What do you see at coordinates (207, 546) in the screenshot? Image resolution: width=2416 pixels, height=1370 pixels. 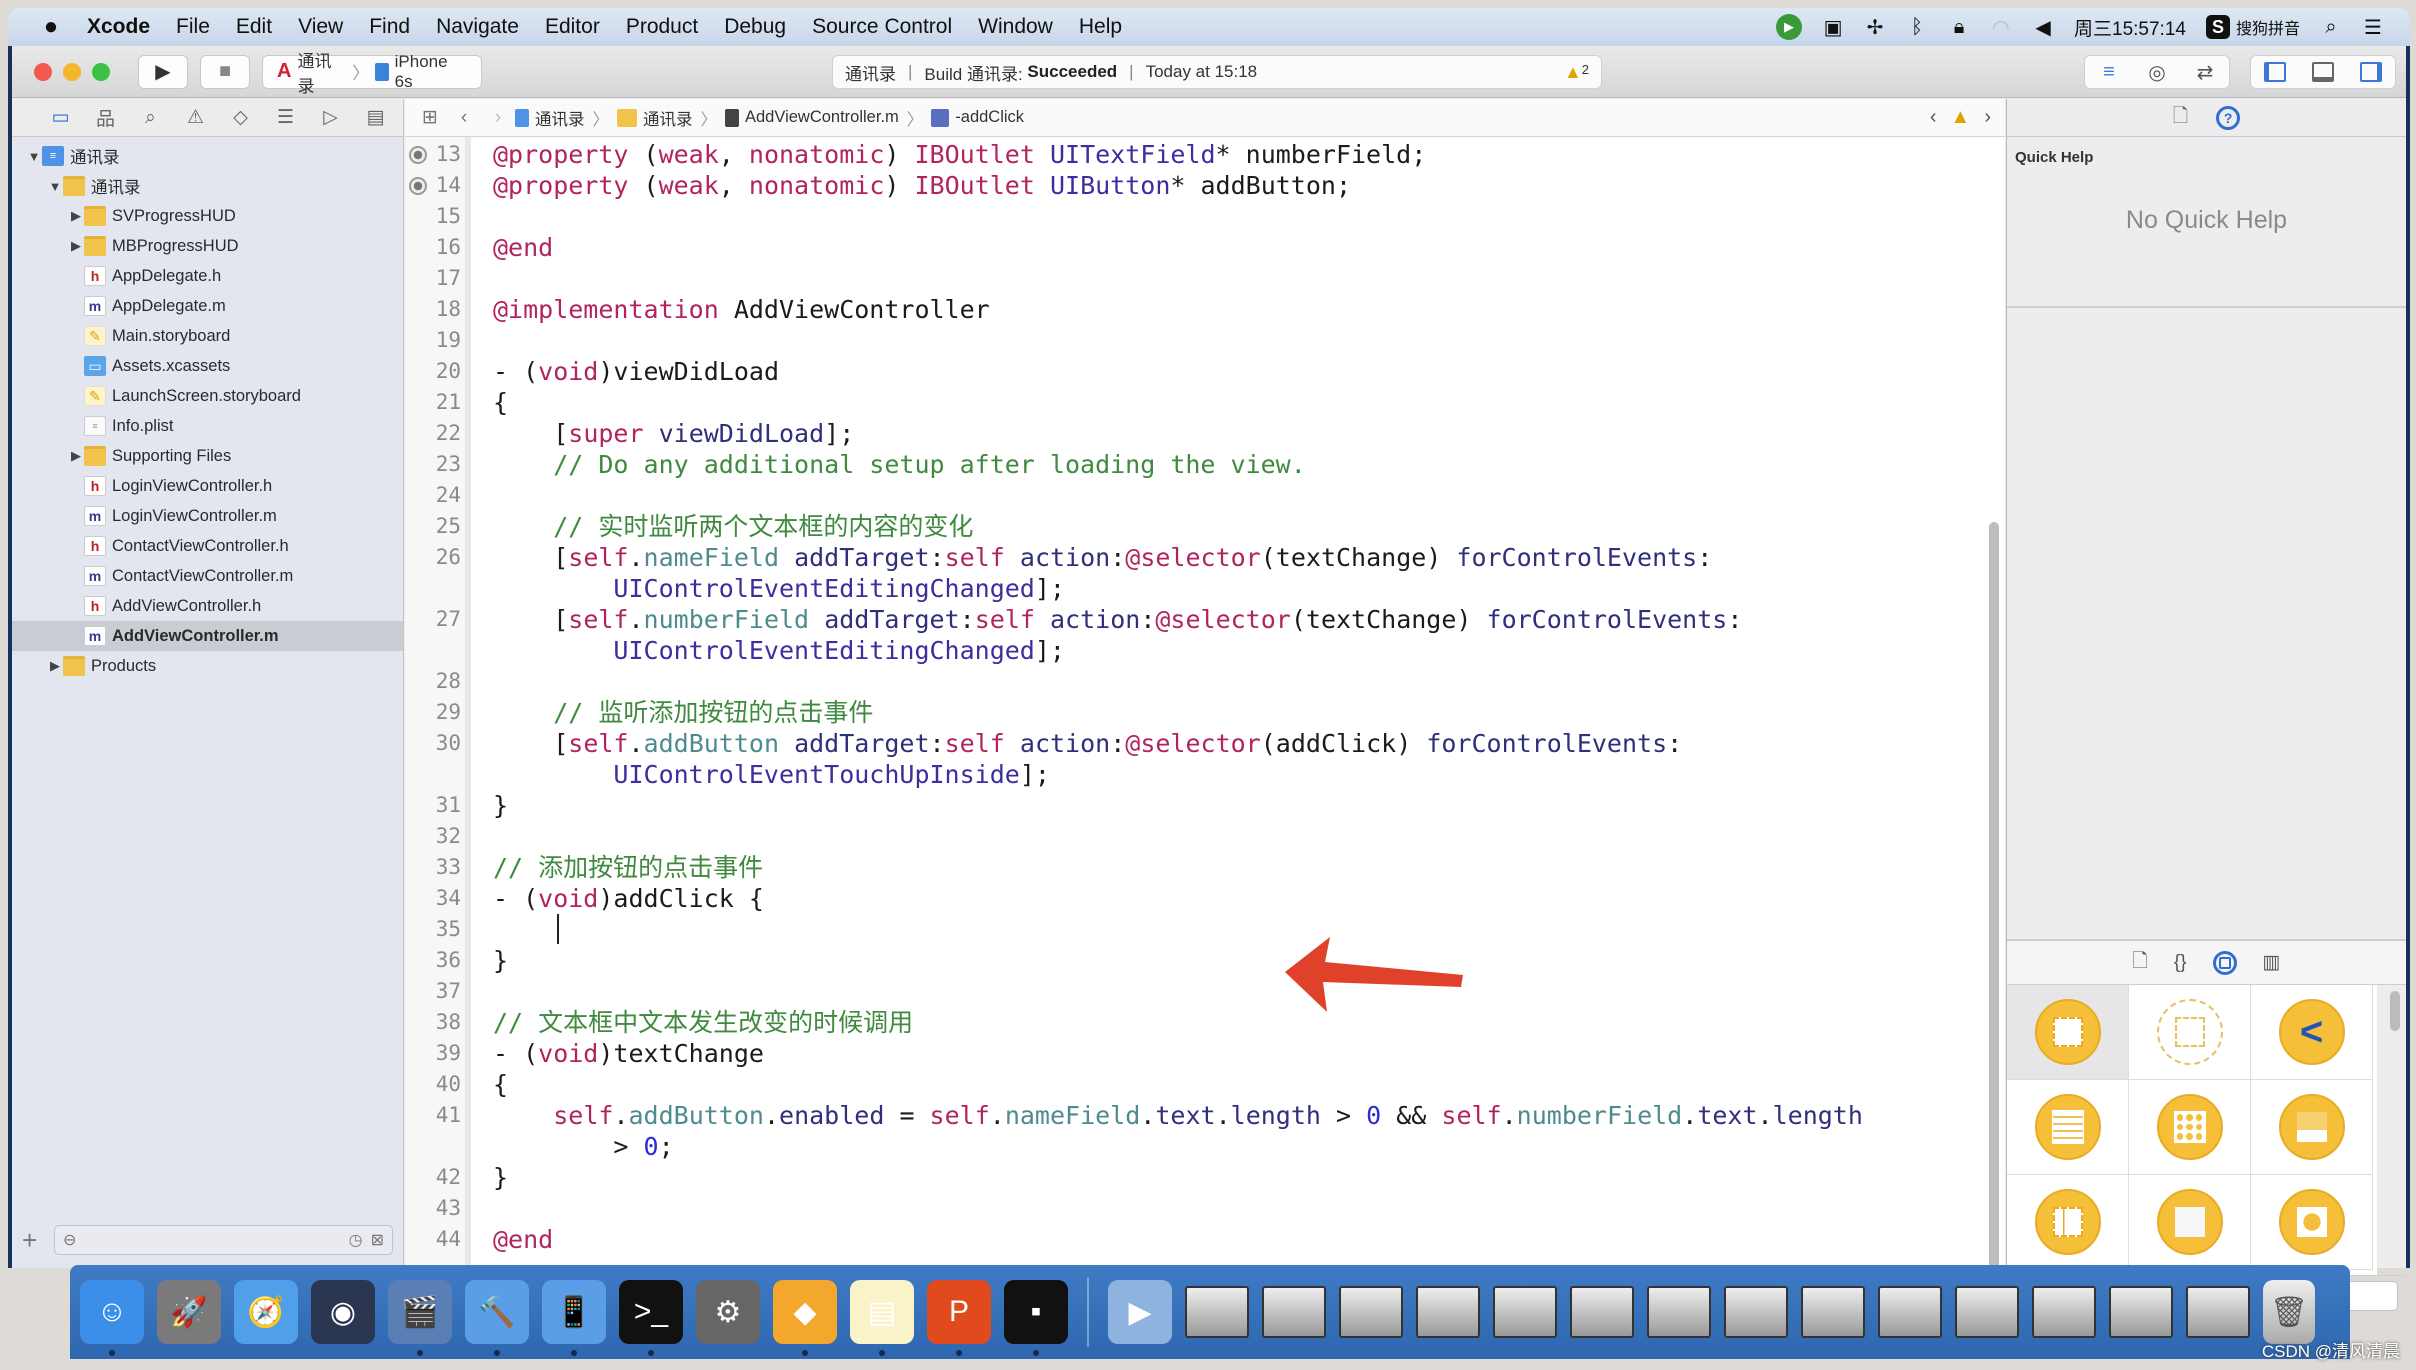 I see `file-tree-item: h ContactViewController.h` at bounding box center [207, 546].